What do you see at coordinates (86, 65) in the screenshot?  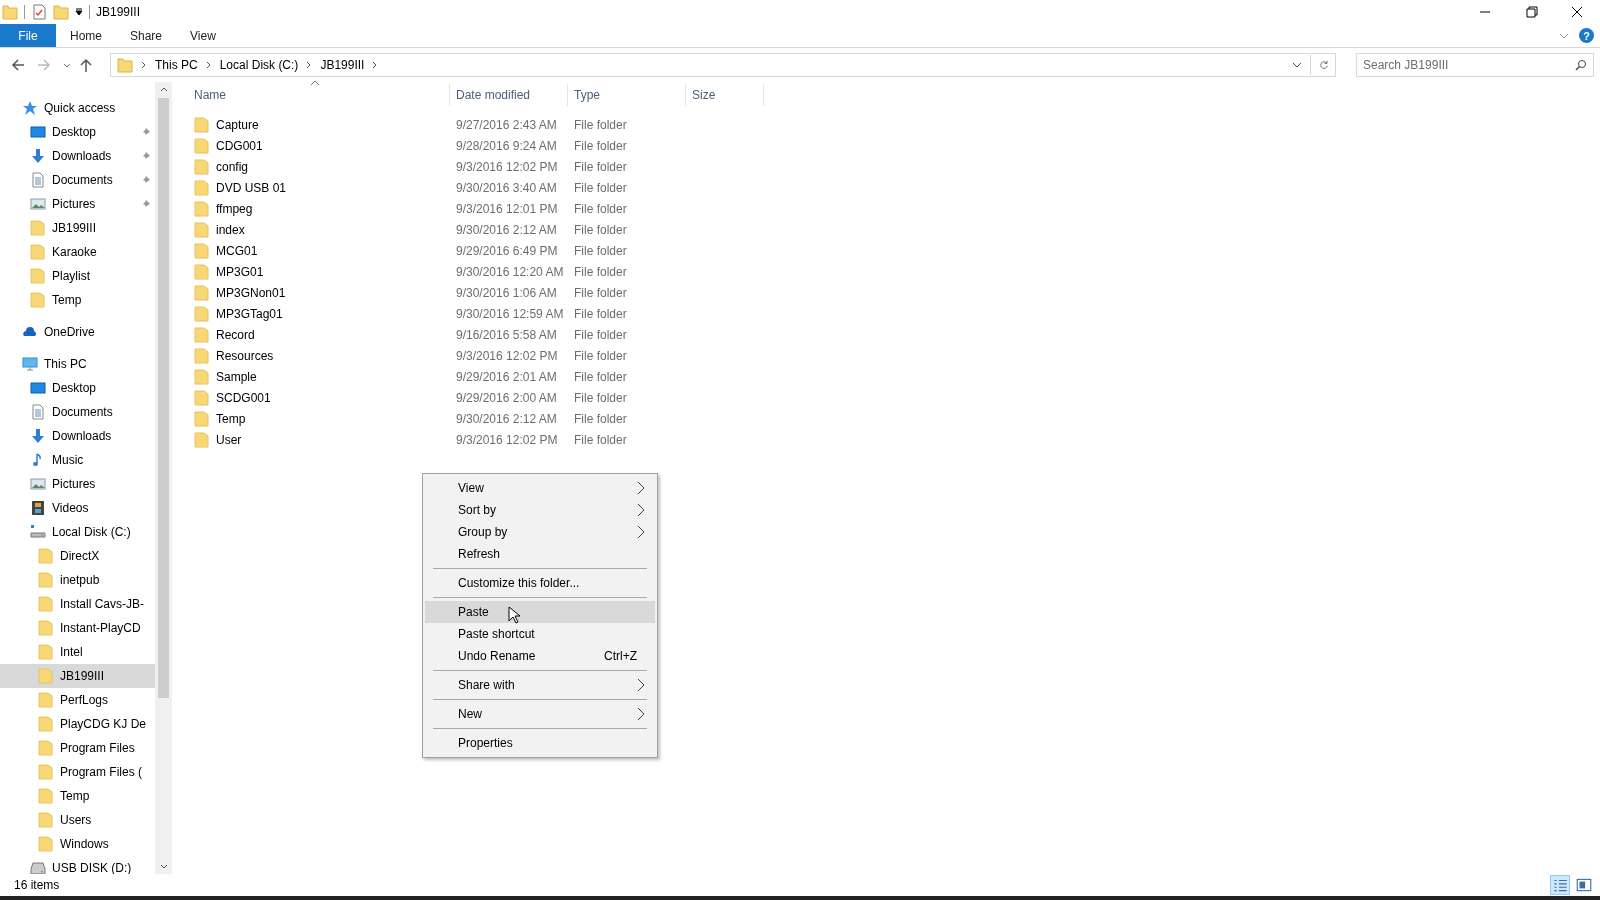 I see `up-arrow-icon` at bounding box center [86, 65].